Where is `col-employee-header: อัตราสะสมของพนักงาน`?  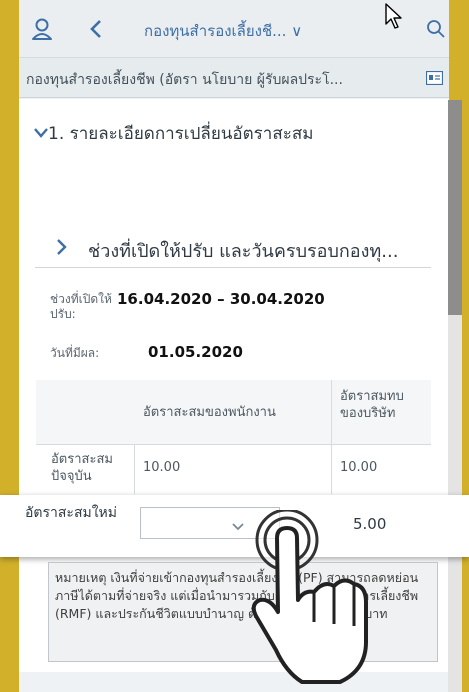
col-employee-header: อัตราสะสมของพนักงาน is located at coordinates (209, 412).